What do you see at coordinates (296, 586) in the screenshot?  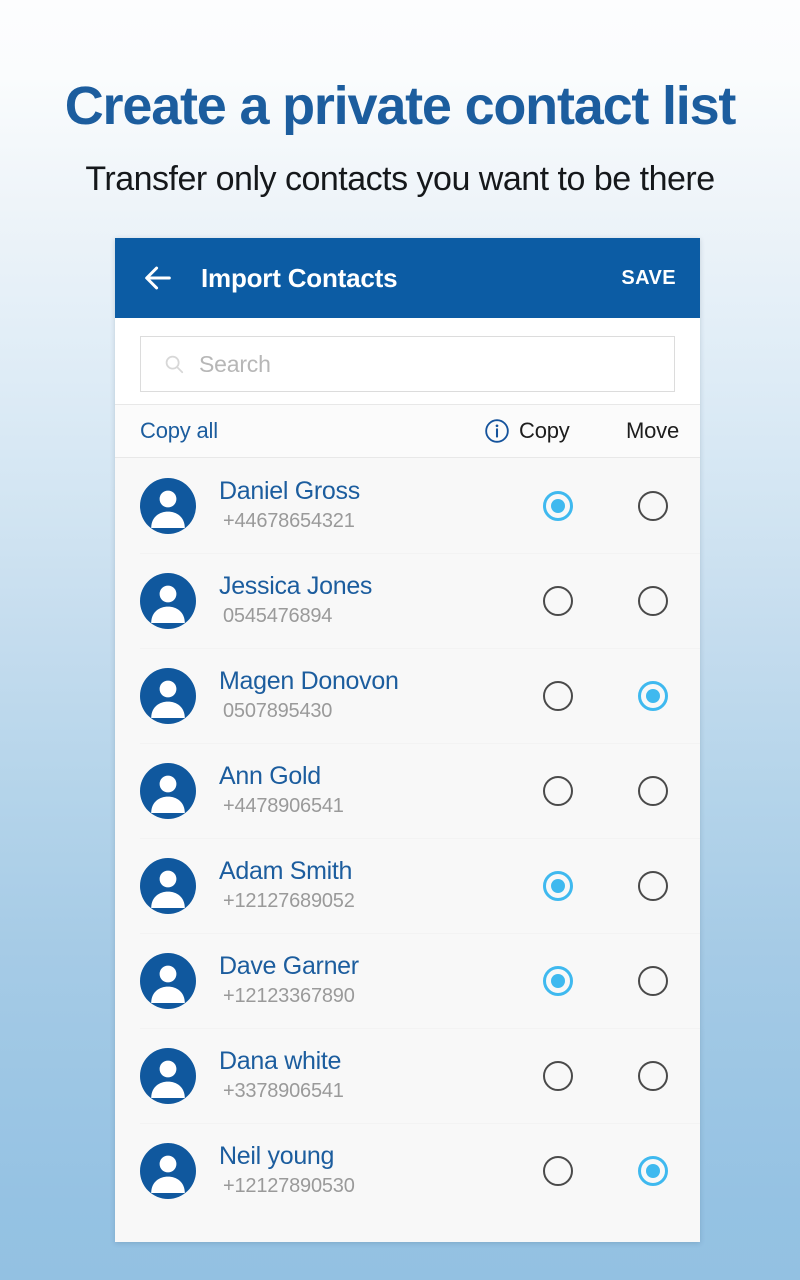 I see `contact-name: Jessica Jones` at bounding box center [296, 586].